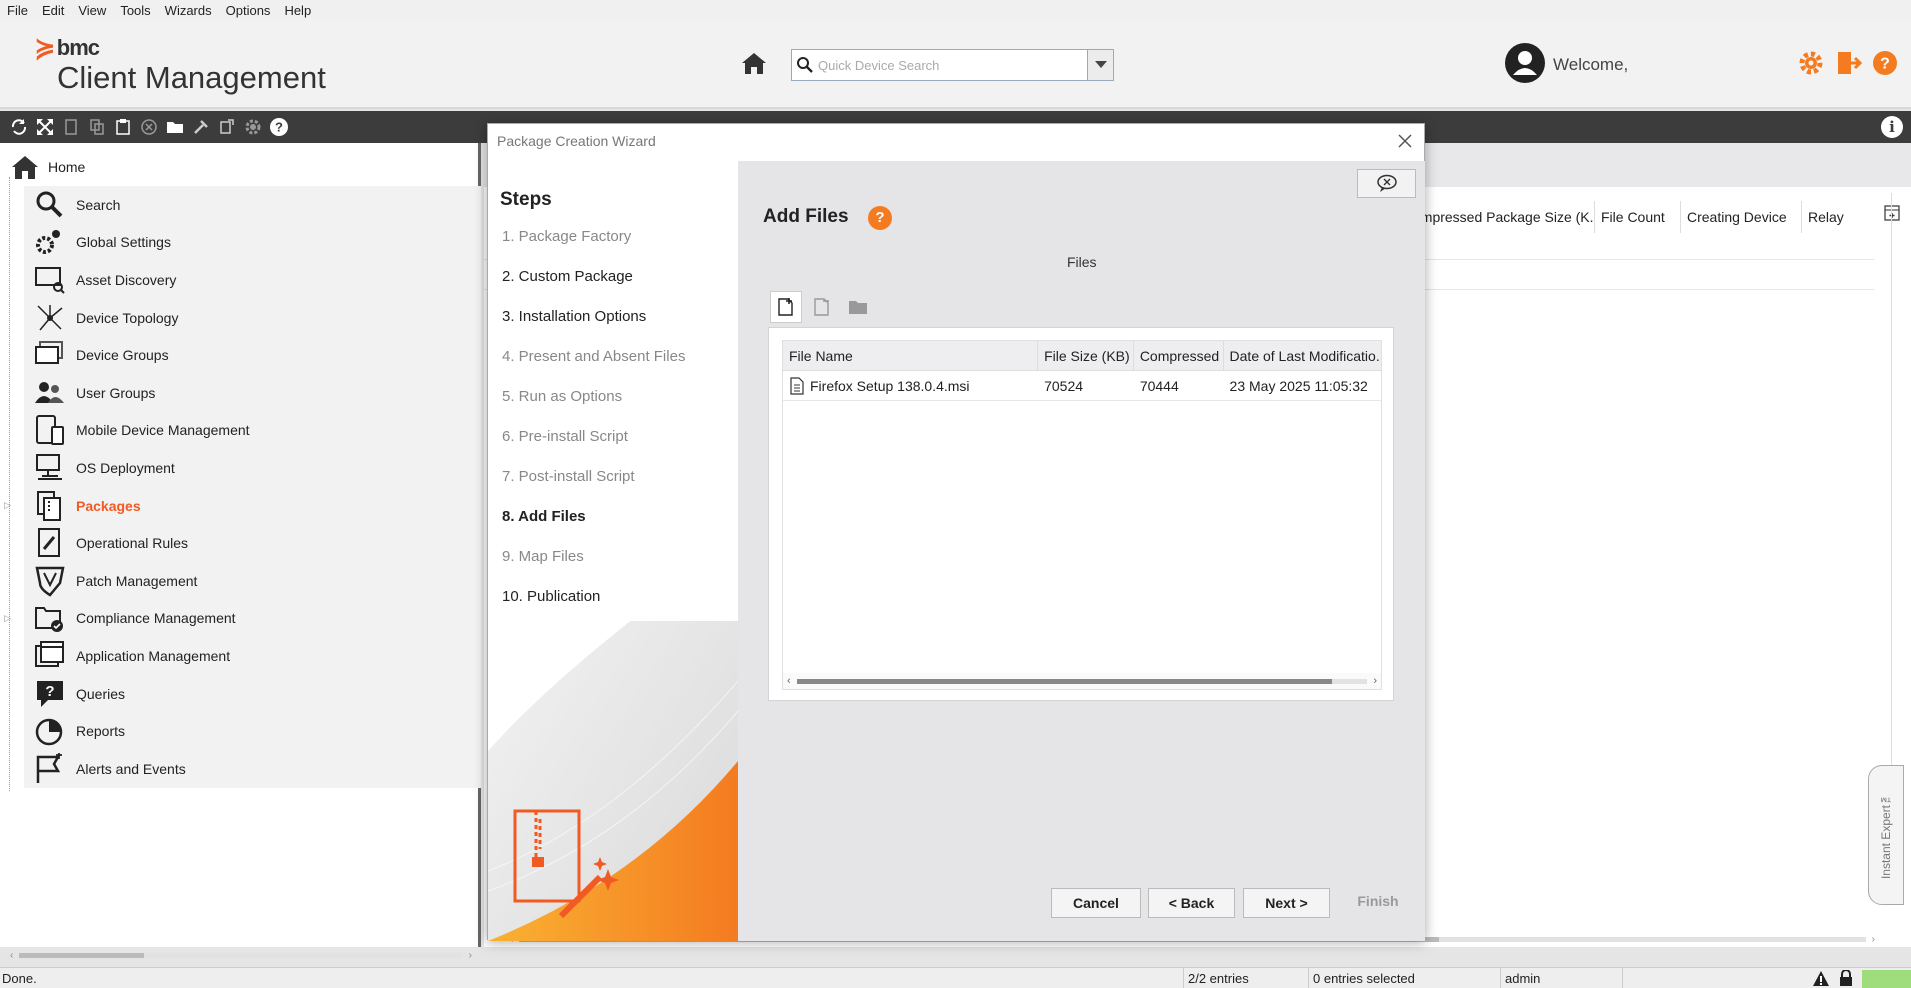  I want to click on sidebar-item-application-management: Application Management, so click(252, 656).